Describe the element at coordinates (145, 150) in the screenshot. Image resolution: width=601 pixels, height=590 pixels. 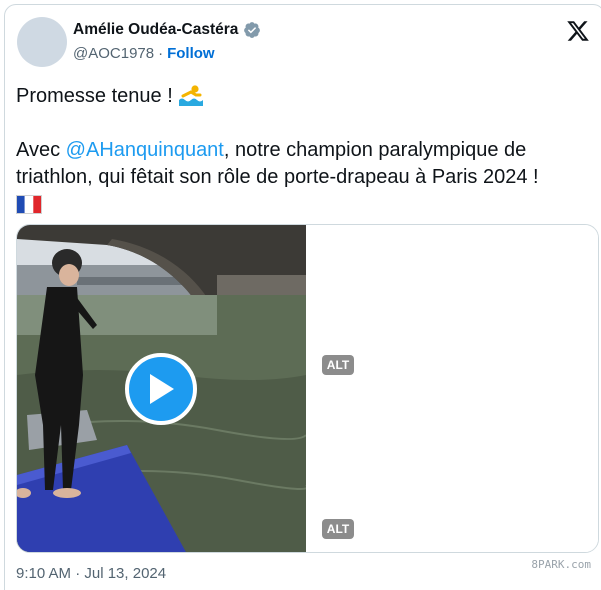
I see `mention-link: @AHanquinquant` at that location.